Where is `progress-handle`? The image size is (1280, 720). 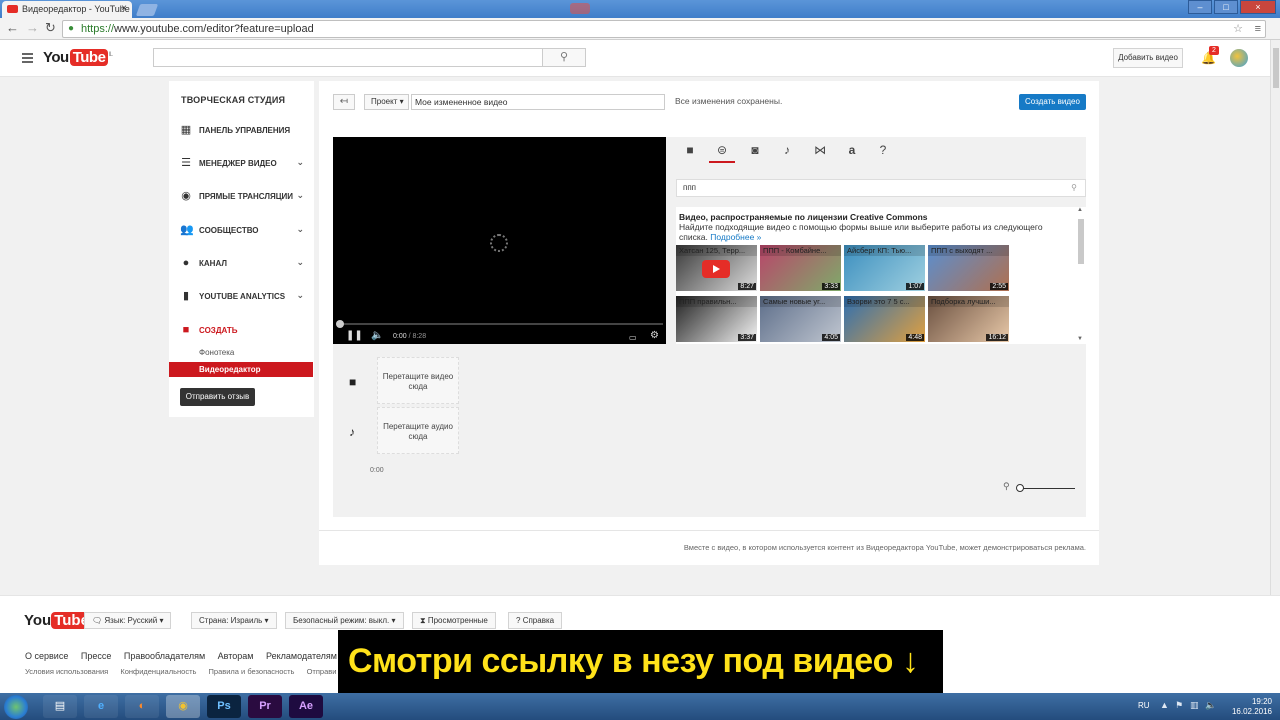 progress-handle is located at coordinates (340, 324).